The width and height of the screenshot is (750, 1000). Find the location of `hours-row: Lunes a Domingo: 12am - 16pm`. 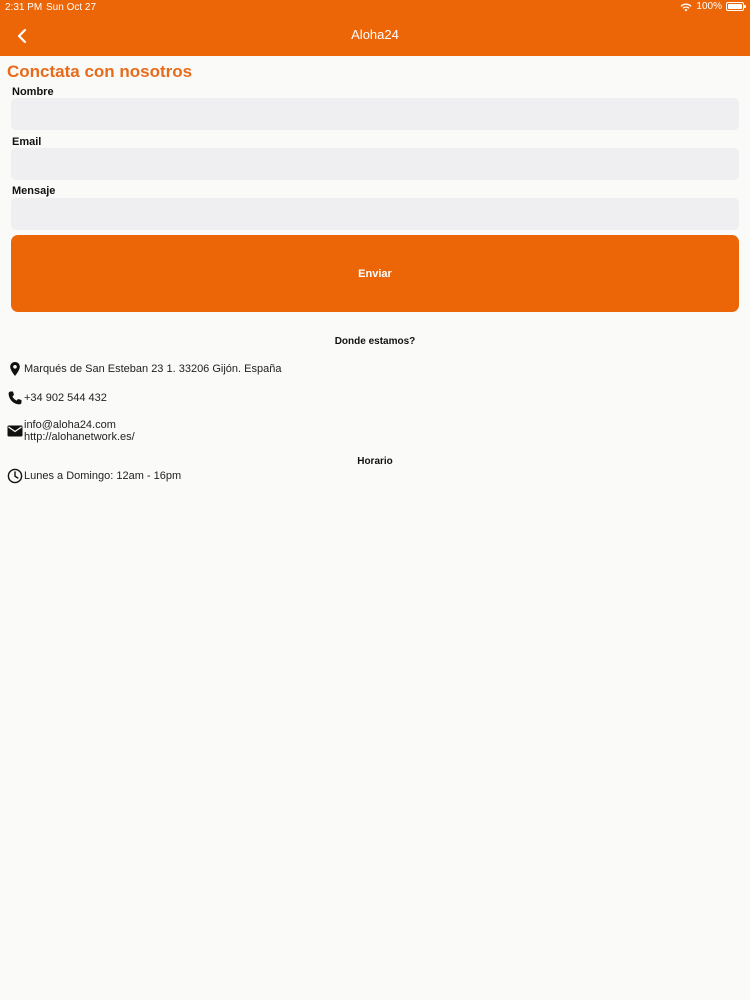

hours-row: Lunes a Domingo: 12am - 16pm is located at coordinates (94, 476).